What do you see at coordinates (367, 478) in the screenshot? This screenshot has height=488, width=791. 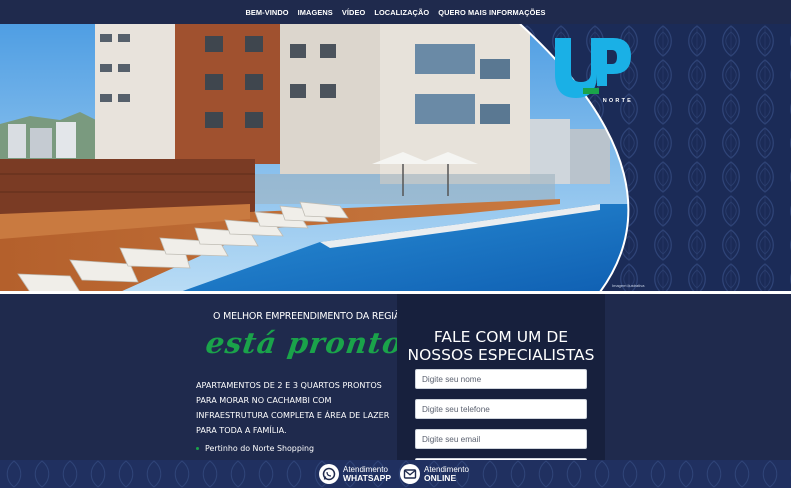 I see `whatsapp-big-label: WHATSAPP` at bounding box center [367, 478].